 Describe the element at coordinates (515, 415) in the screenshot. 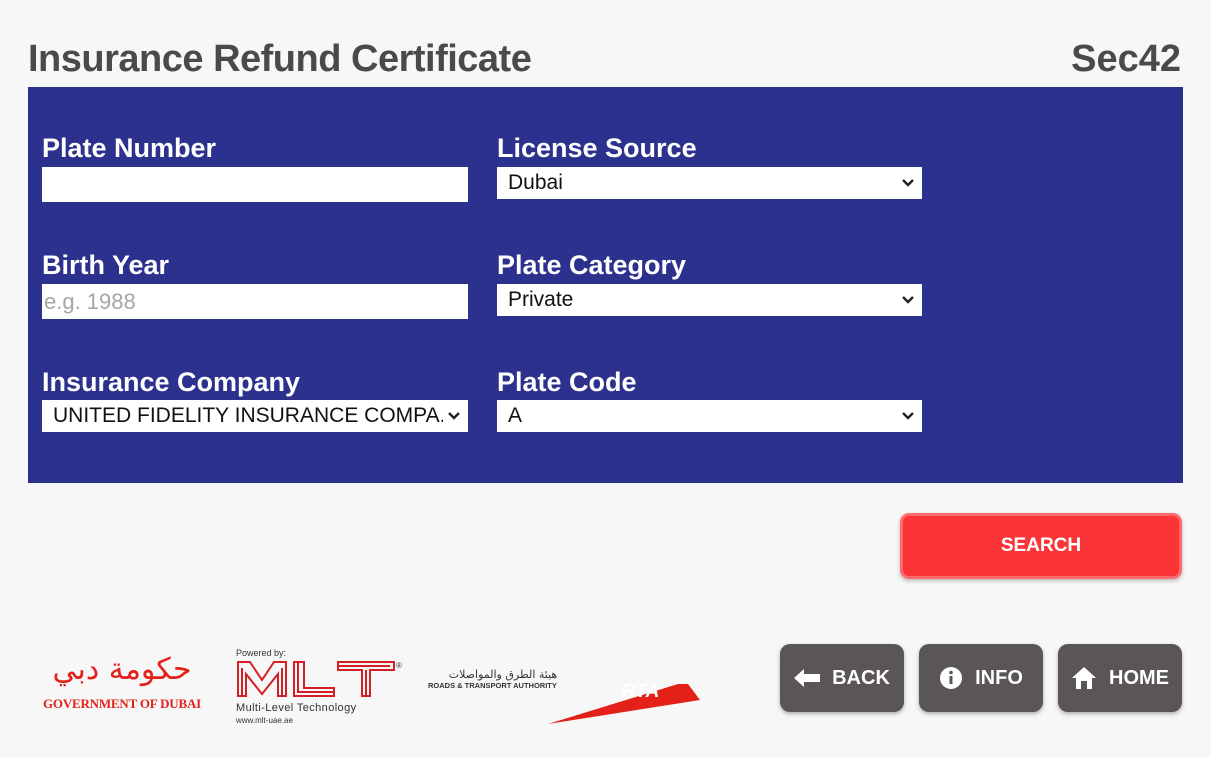

I see `plate-code-value: A` at that location.